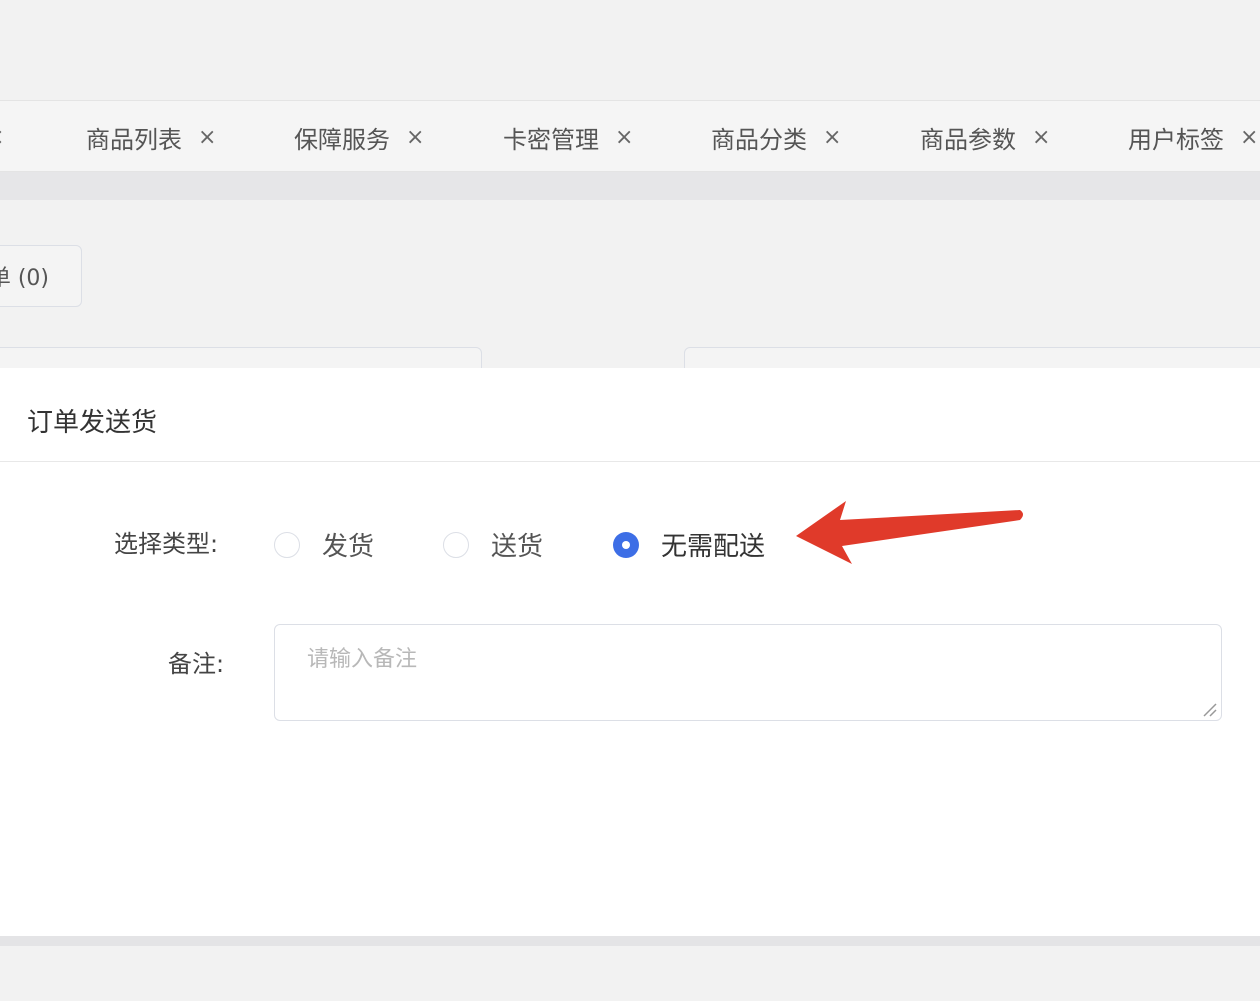 The image size is (1260, 1001). Describe the element at coordinates (630, 941) in the screenshot. I see `bottom-strip` at that location.